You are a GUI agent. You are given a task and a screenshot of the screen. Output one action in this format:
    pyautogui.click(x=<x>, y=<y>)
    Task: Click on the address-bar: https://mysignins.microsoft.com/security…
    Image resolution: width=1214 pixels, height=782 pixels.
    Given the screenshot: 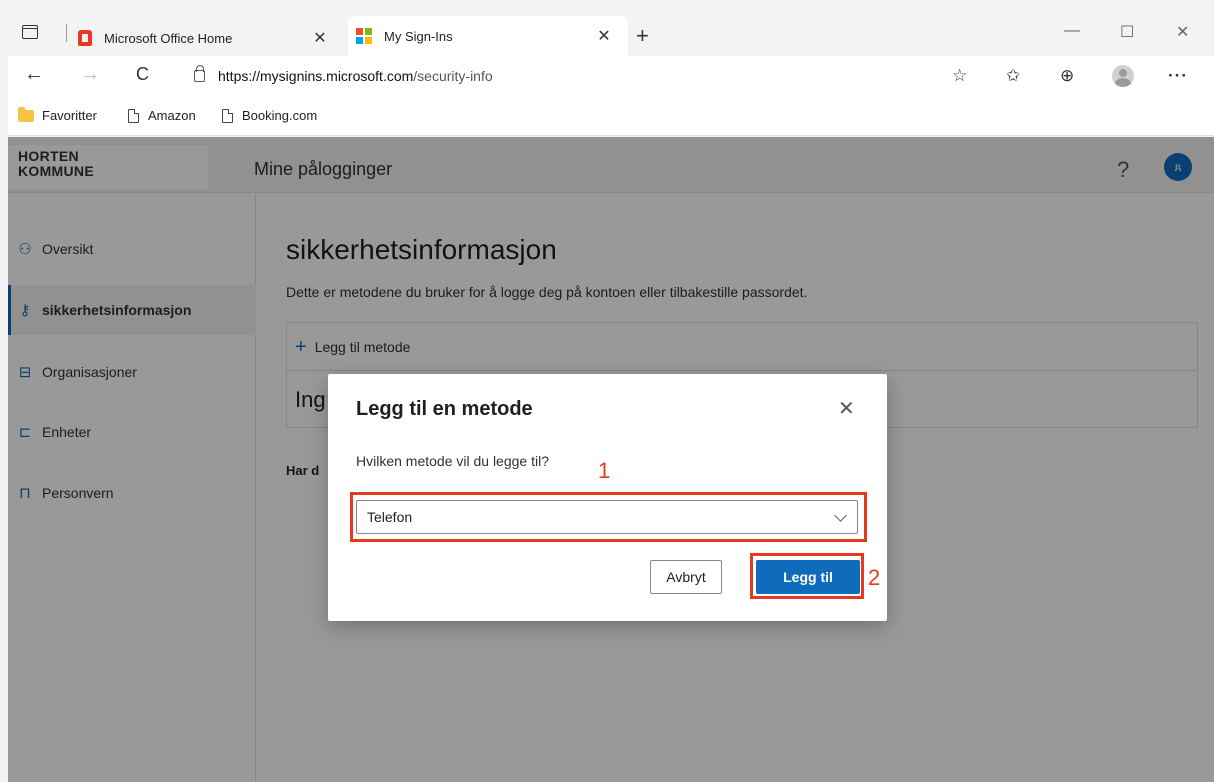 What is the action you would take?
    pyautogui.click(x=355, y=76)
    